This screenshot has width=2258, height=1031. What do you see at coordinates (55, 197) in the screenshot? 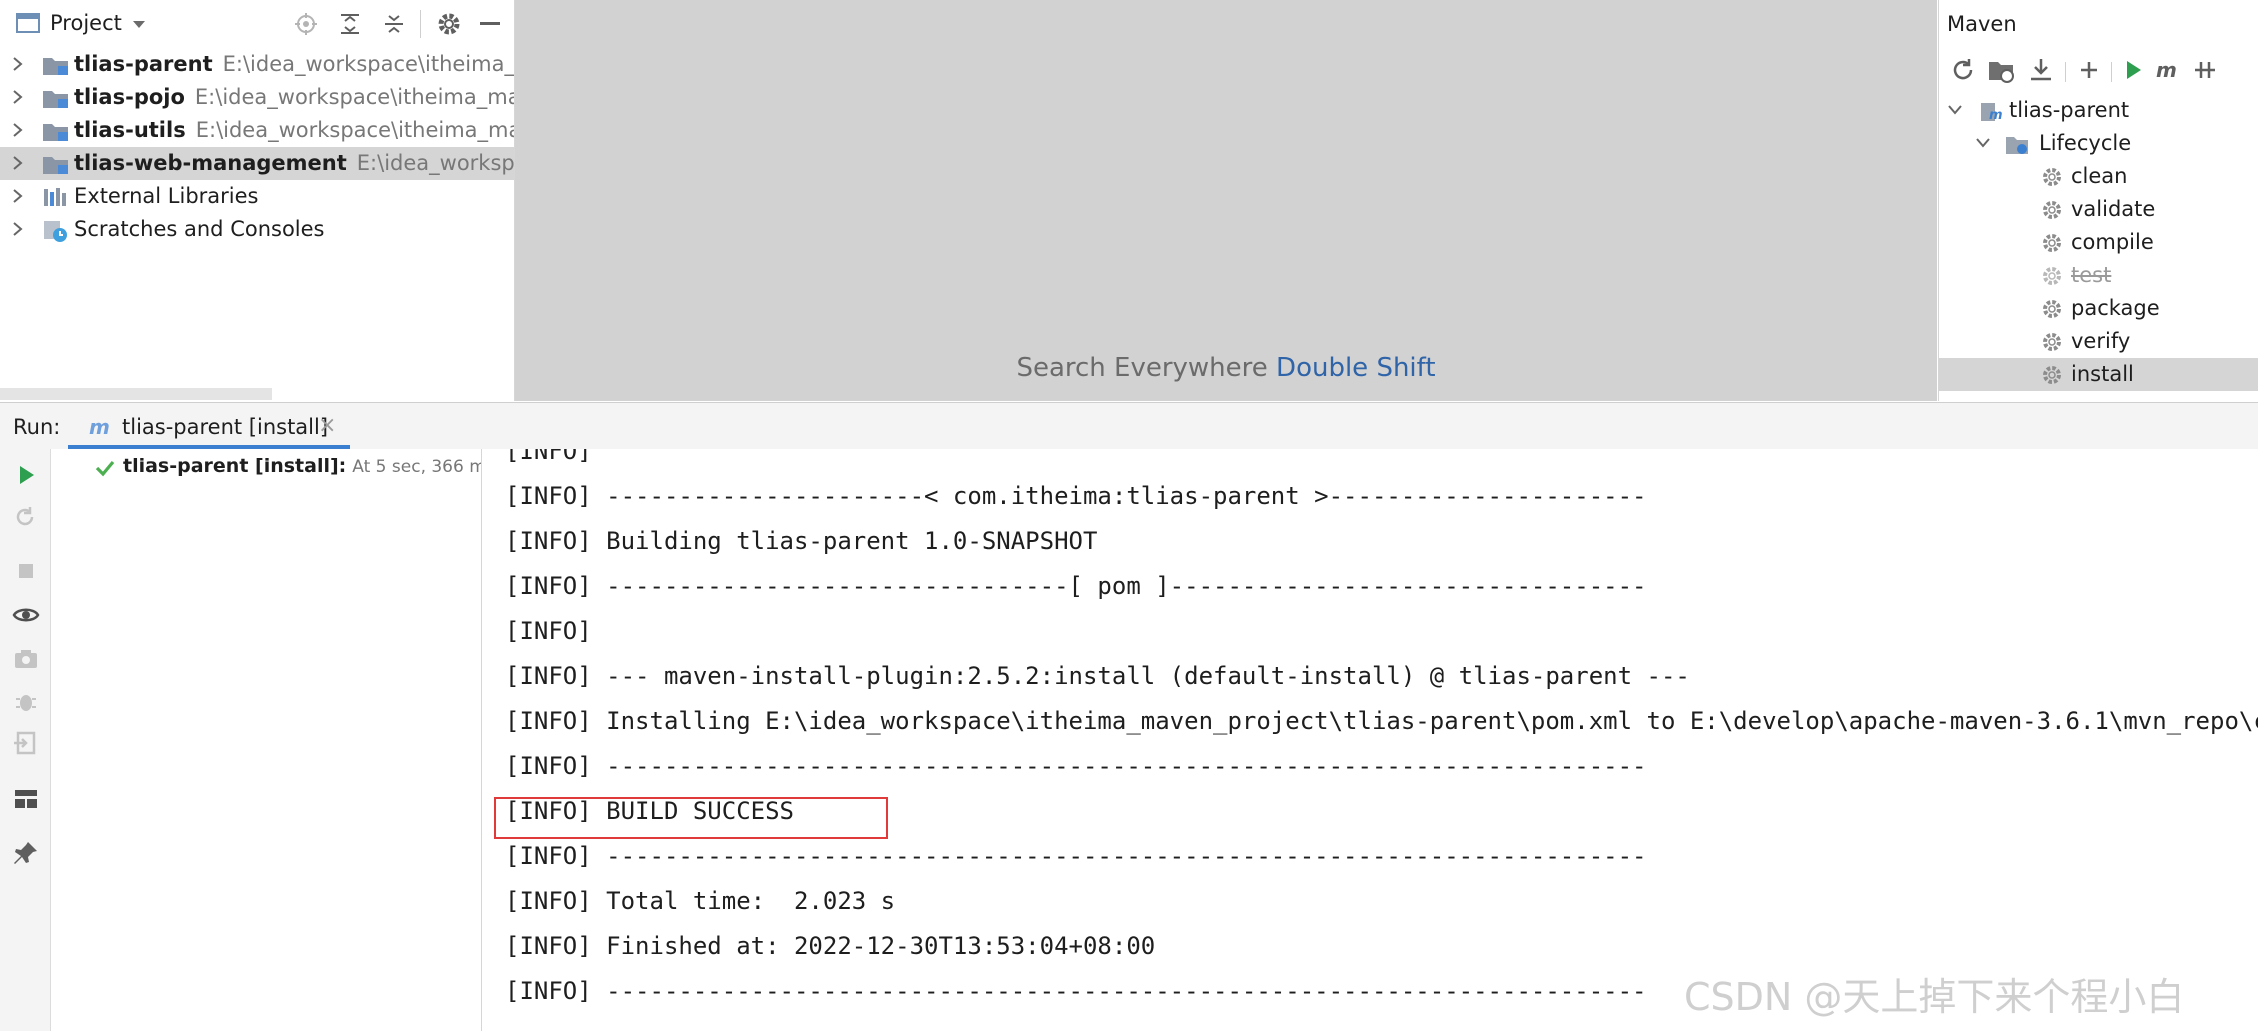
I see `libraries-icon` at bounding box center [55, 197].